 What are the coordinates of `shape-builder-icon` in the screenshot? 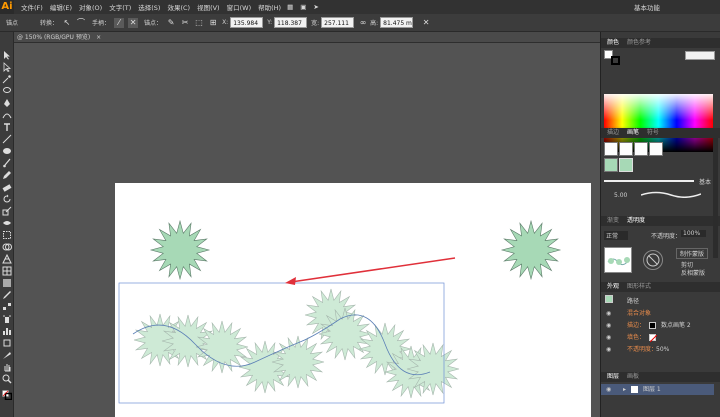 It's located at (7, 247).